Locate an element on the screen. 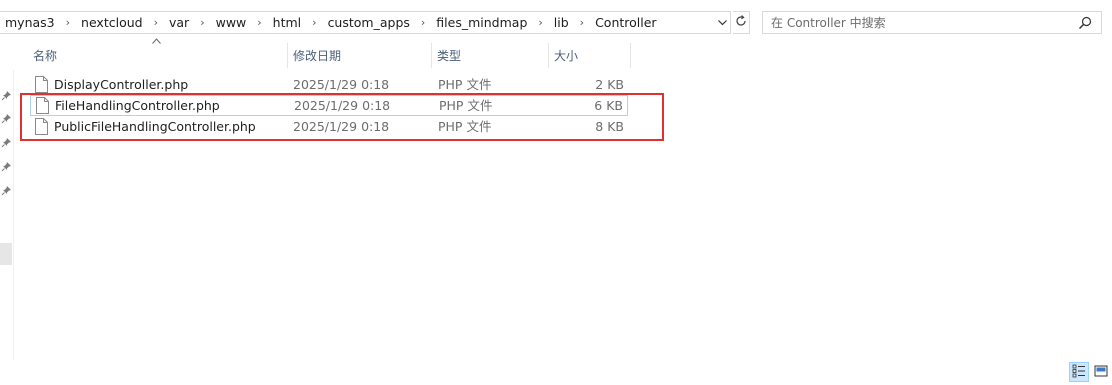  refresh-icon is located at coordinates (741, 22).